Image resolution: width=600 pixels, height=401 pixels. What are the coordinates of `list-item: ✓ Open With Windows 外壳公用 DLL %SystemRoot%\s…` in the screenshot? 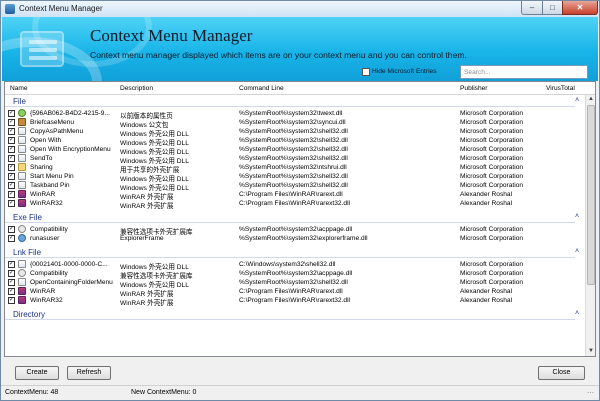 It's located at (294, 141).